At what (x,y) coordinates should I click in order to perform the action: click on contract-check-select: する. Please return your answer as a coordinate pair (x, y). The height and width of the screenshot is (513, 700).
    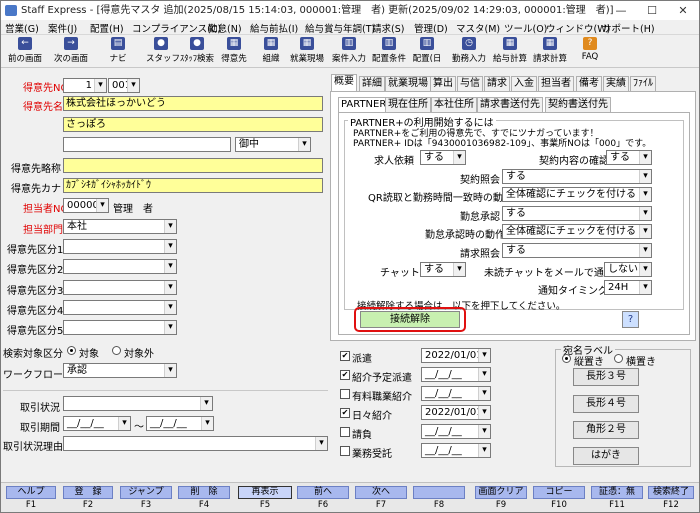
    Looking at the image, I should click on (629, 157).